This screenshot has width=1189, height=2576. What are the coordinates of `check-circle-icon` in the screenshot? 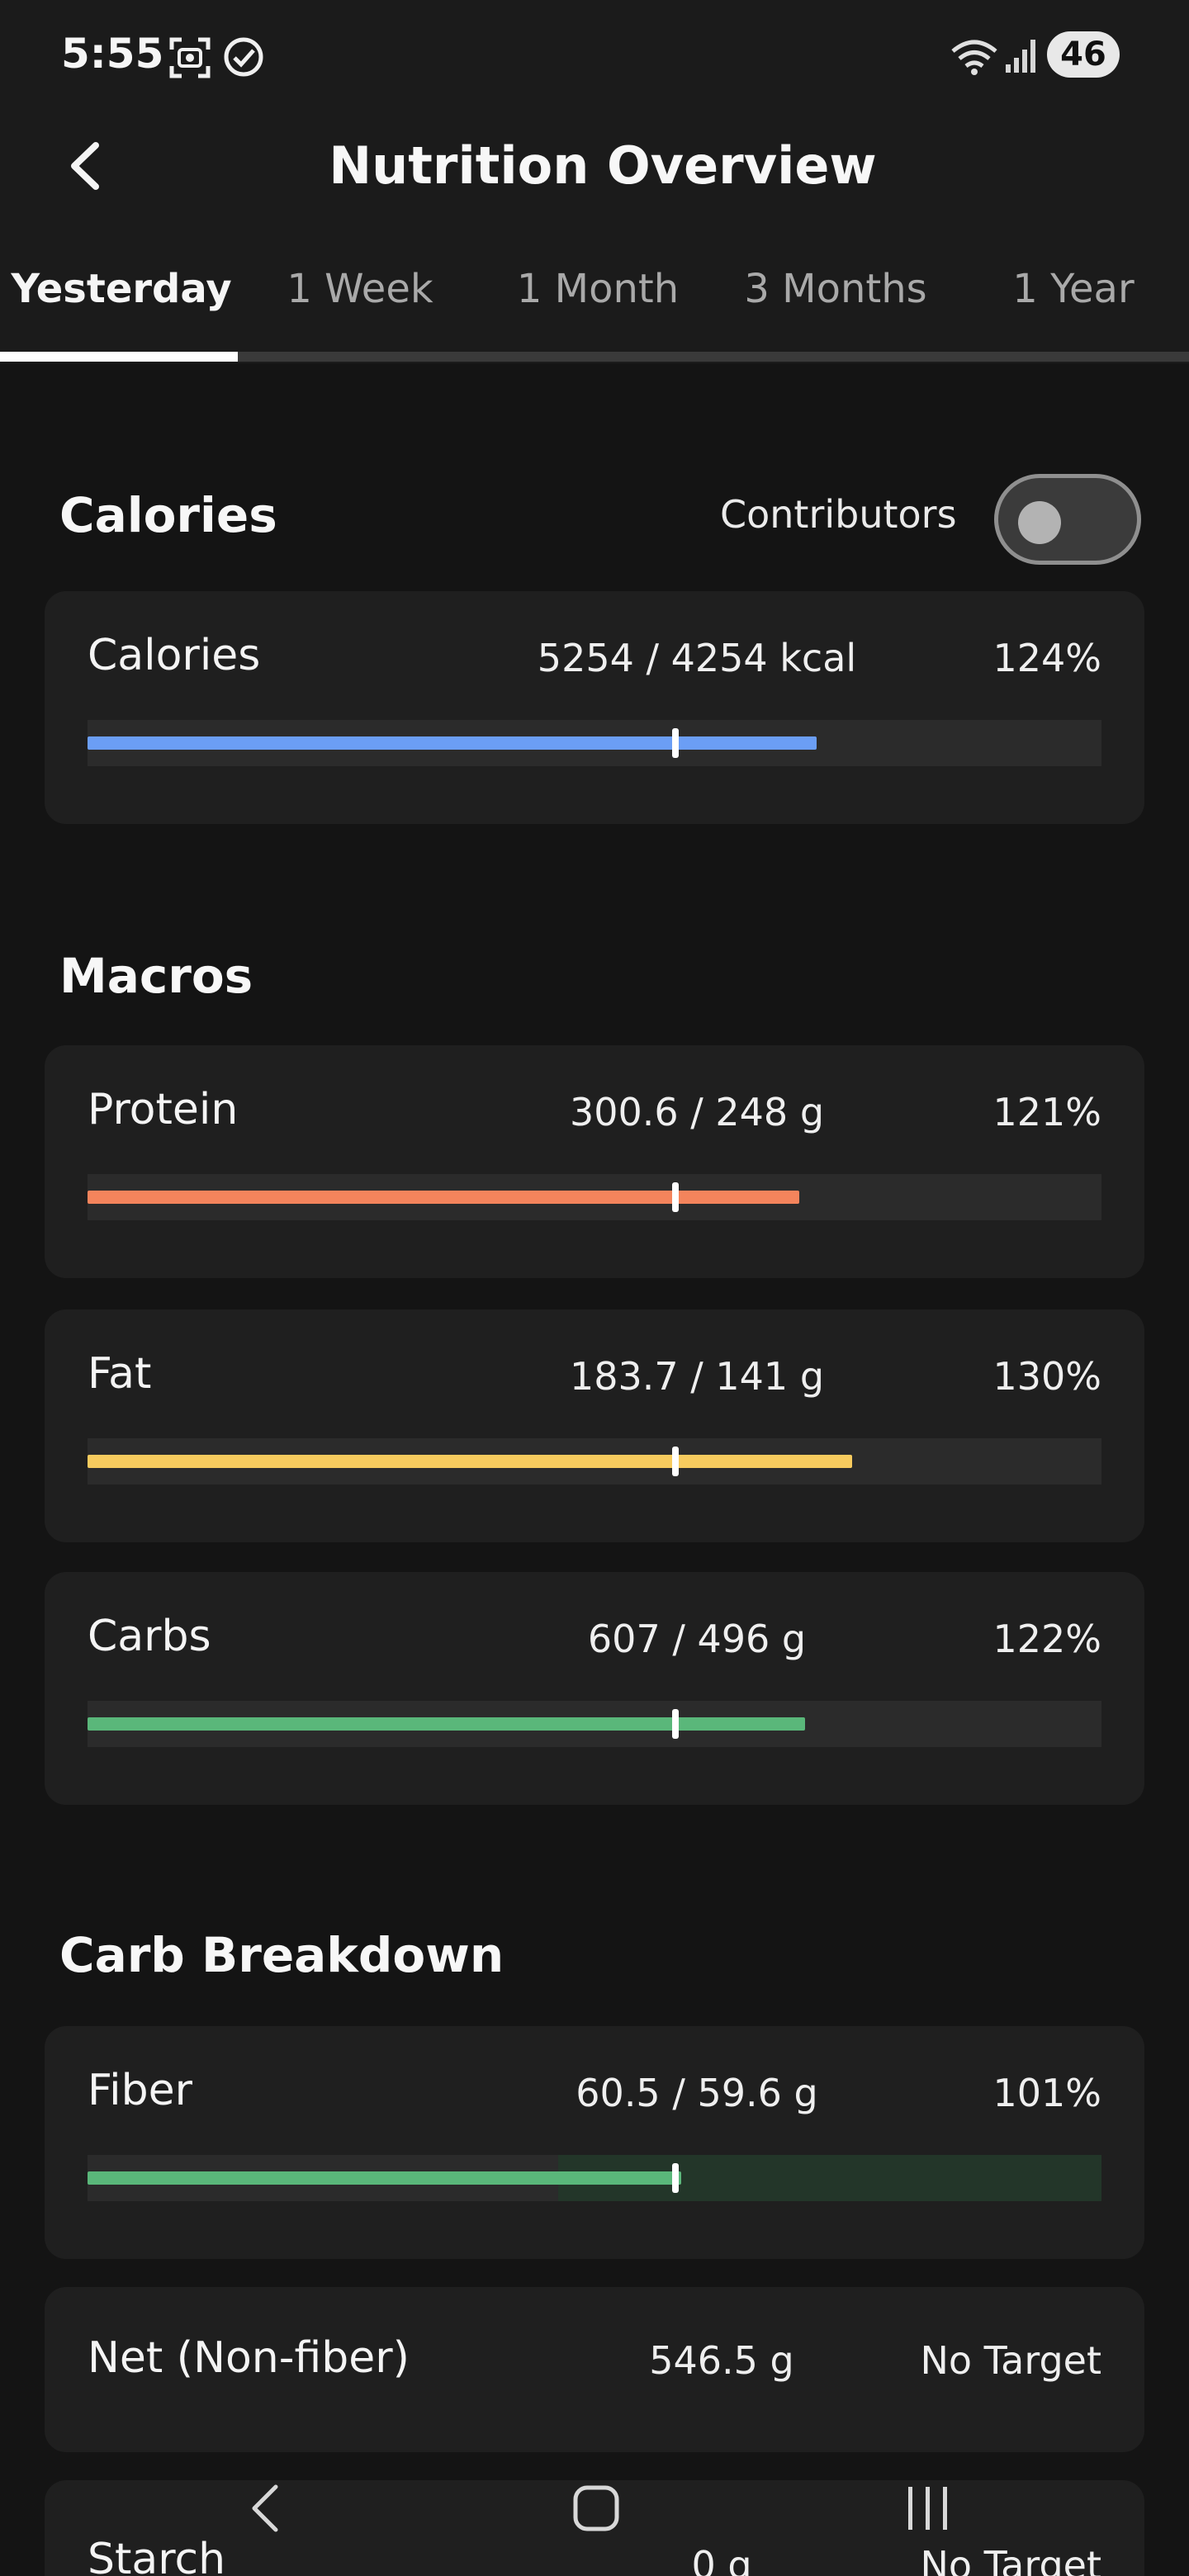 It's located at (243, 57).